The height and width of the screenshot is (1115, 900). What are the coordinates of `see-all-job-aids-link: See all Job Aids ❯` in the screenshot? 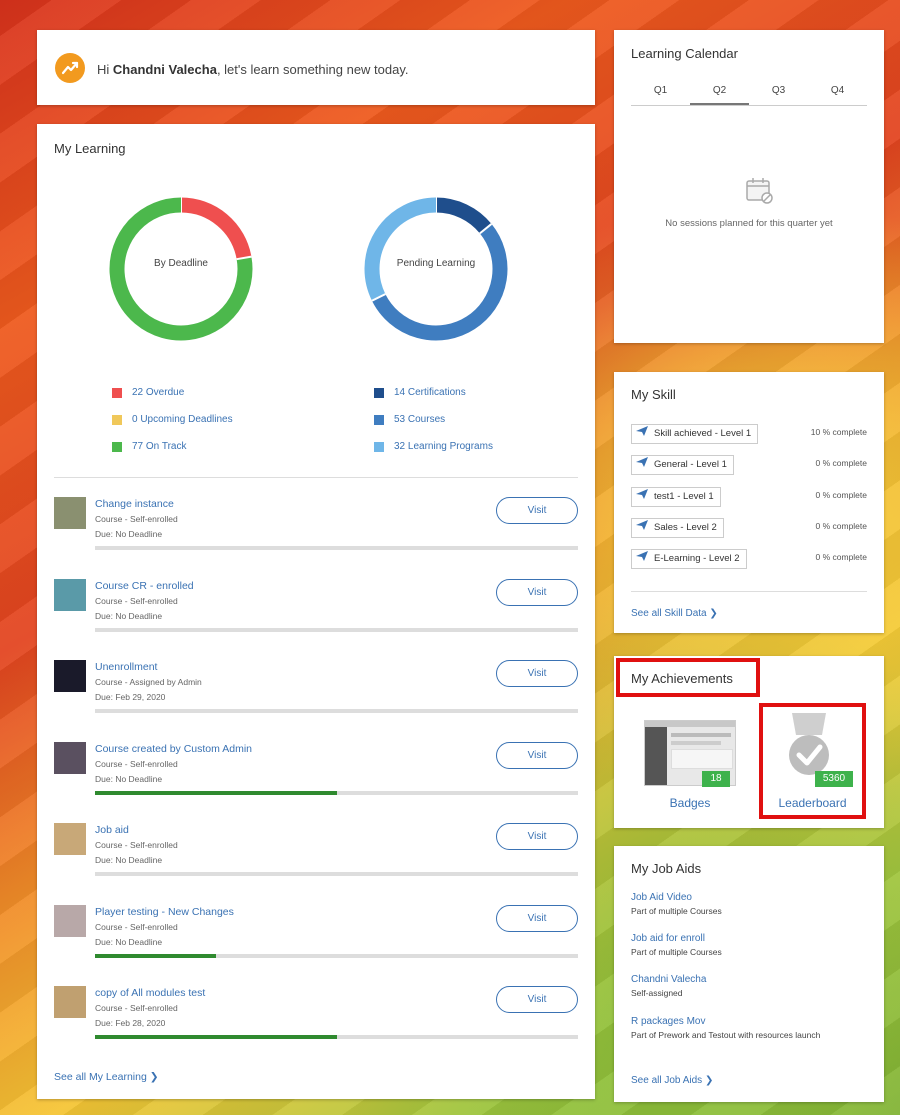 It's located at (672, 1080).